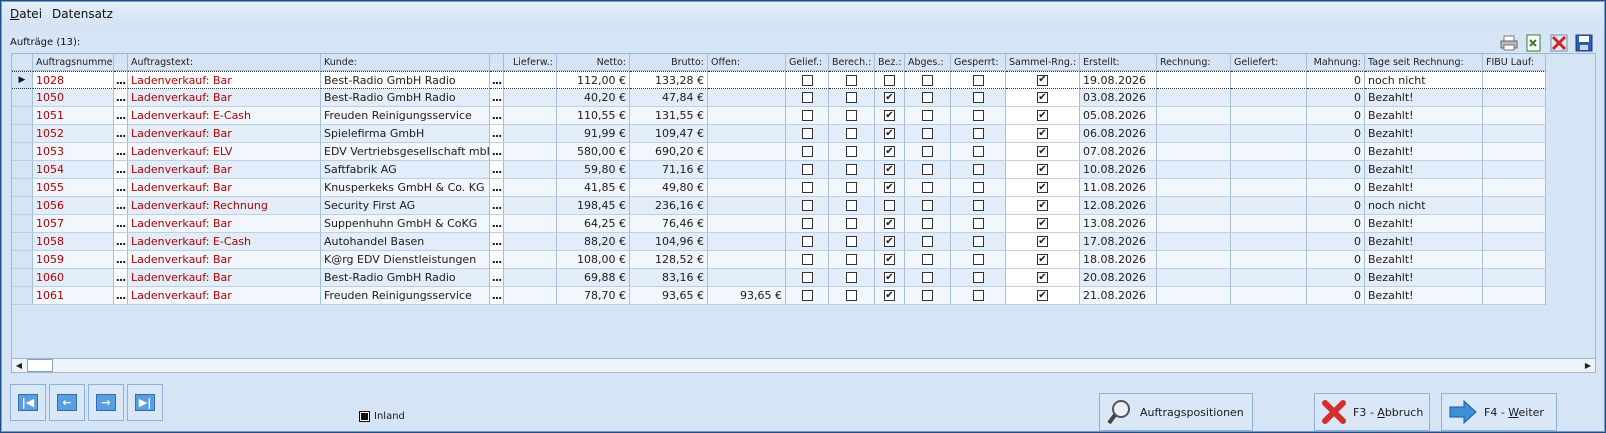 The width and height of the screenshot is (1606, 433). What do you see at coordinates (224, 62) in the screenshot?
I see `column-header: Auftragstext:` at bounding box center [224, 62].